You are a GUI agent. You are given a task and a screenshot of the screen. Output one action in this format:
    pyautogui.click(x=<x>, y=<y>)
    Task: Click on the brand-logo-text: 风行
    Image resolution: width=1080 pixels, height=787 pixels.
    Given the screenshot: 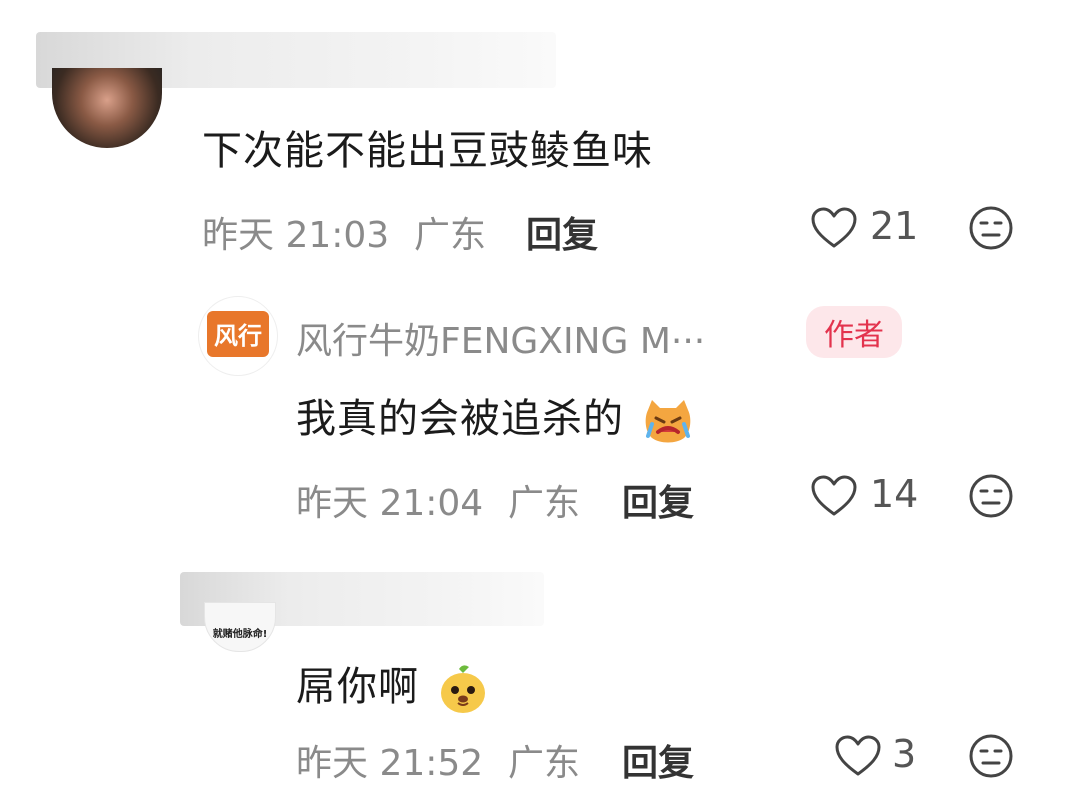 What is the action you would take?
    pyautogui.click(x=238, y=336)
    